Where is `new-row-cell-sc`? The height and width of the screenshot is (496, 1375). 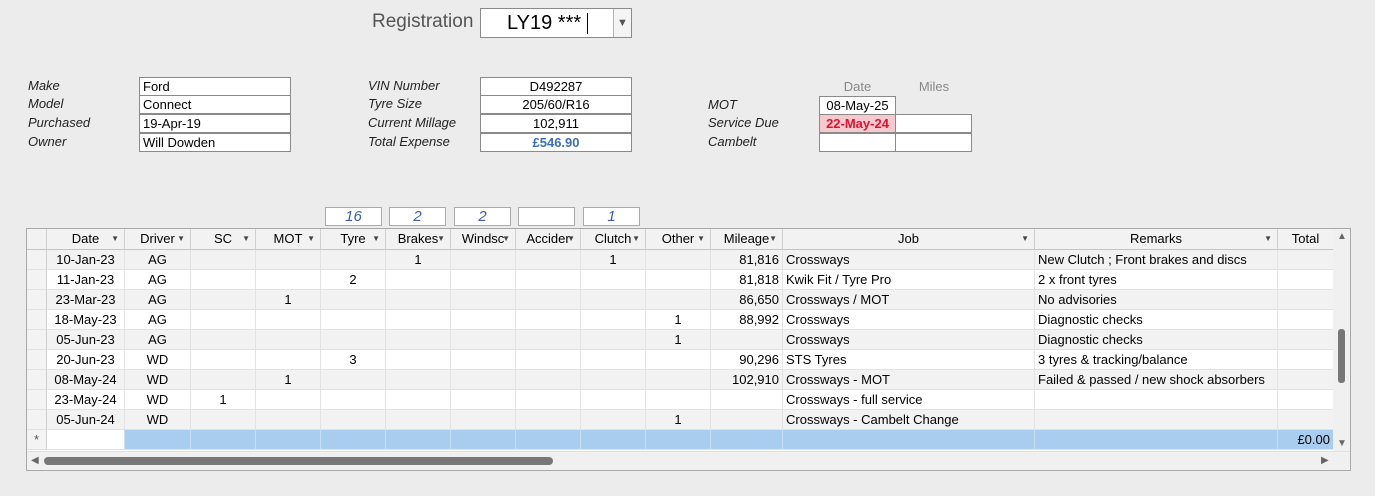
new-row-cell-sc is located at coordinates (223, 440).